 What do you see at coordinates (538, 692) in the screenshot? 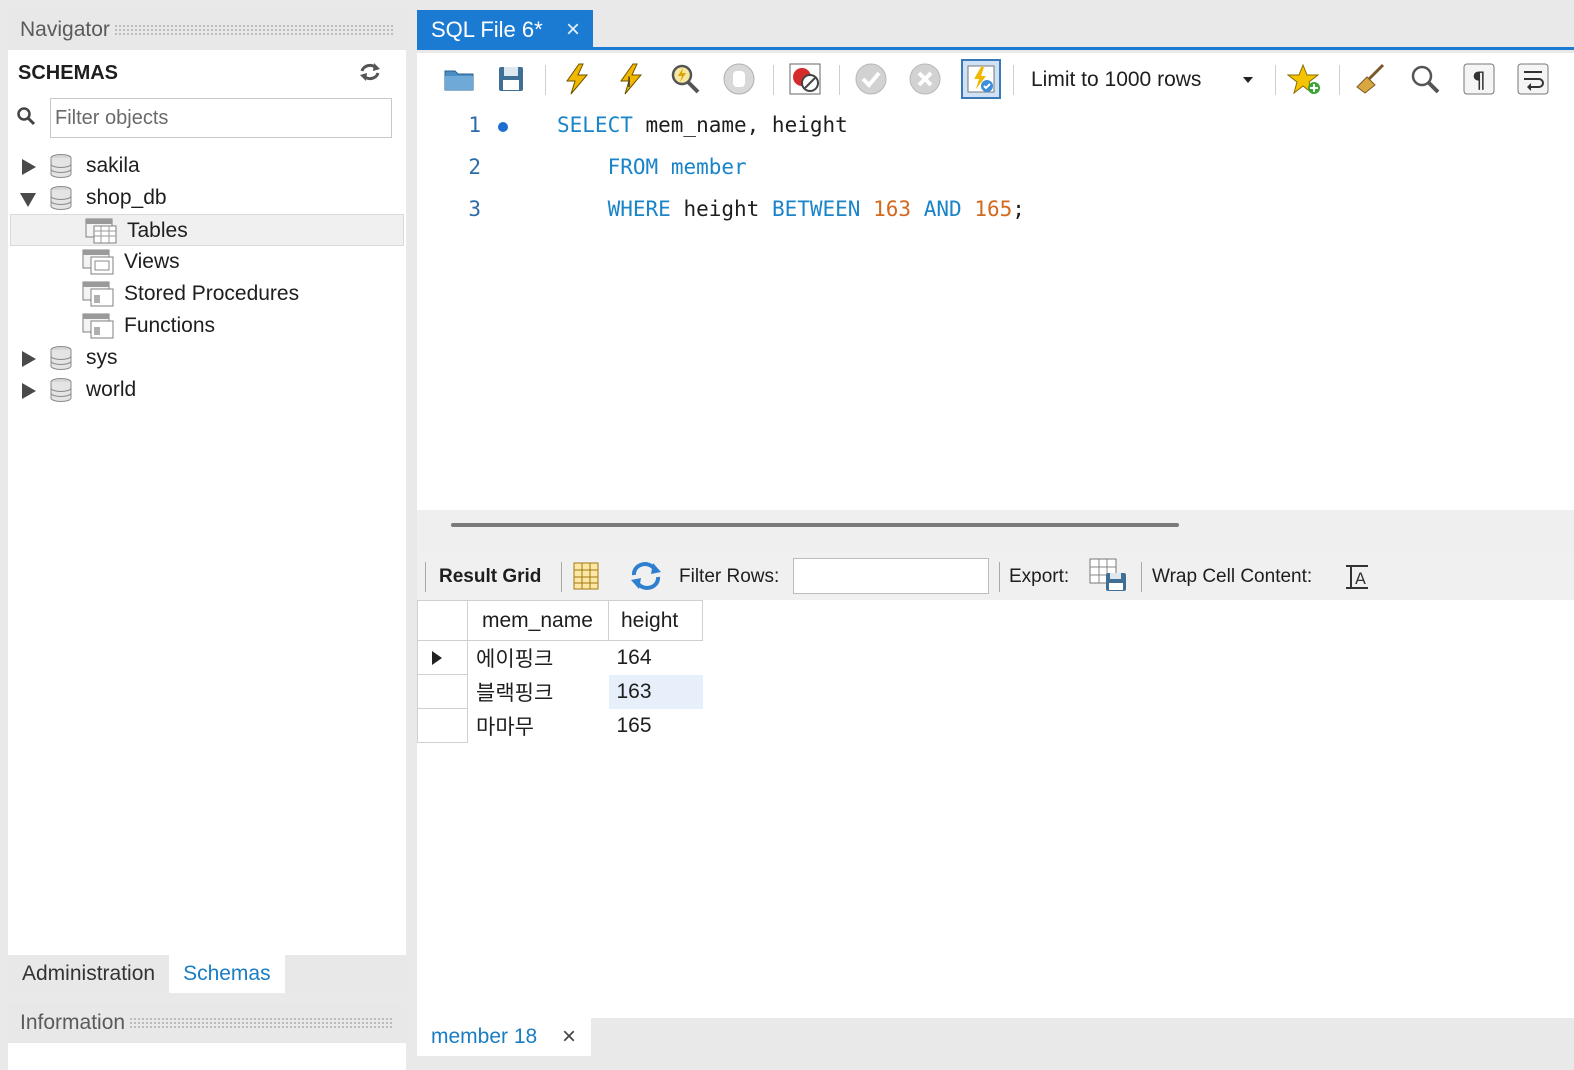
I see `table-cell: 블랙핑크` at bounding box center [538, 692].